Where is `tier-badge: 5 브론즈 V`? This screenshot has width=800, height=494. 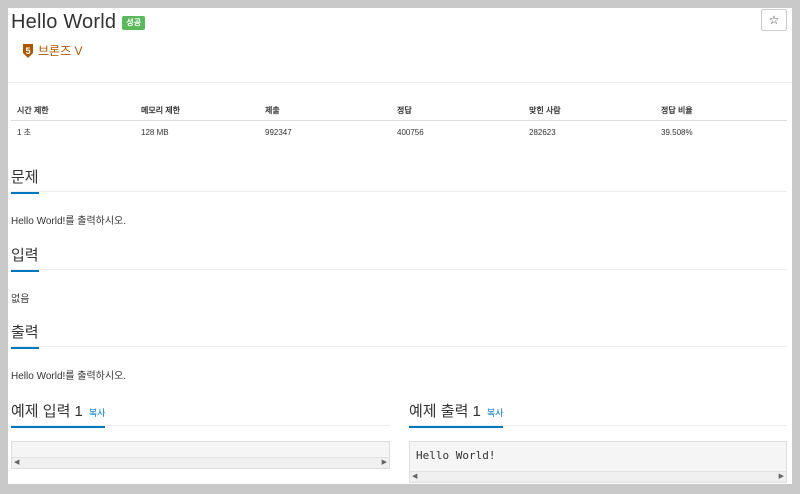 tier-badge: 5 브론즈 V is located at coordinates (52, 50).